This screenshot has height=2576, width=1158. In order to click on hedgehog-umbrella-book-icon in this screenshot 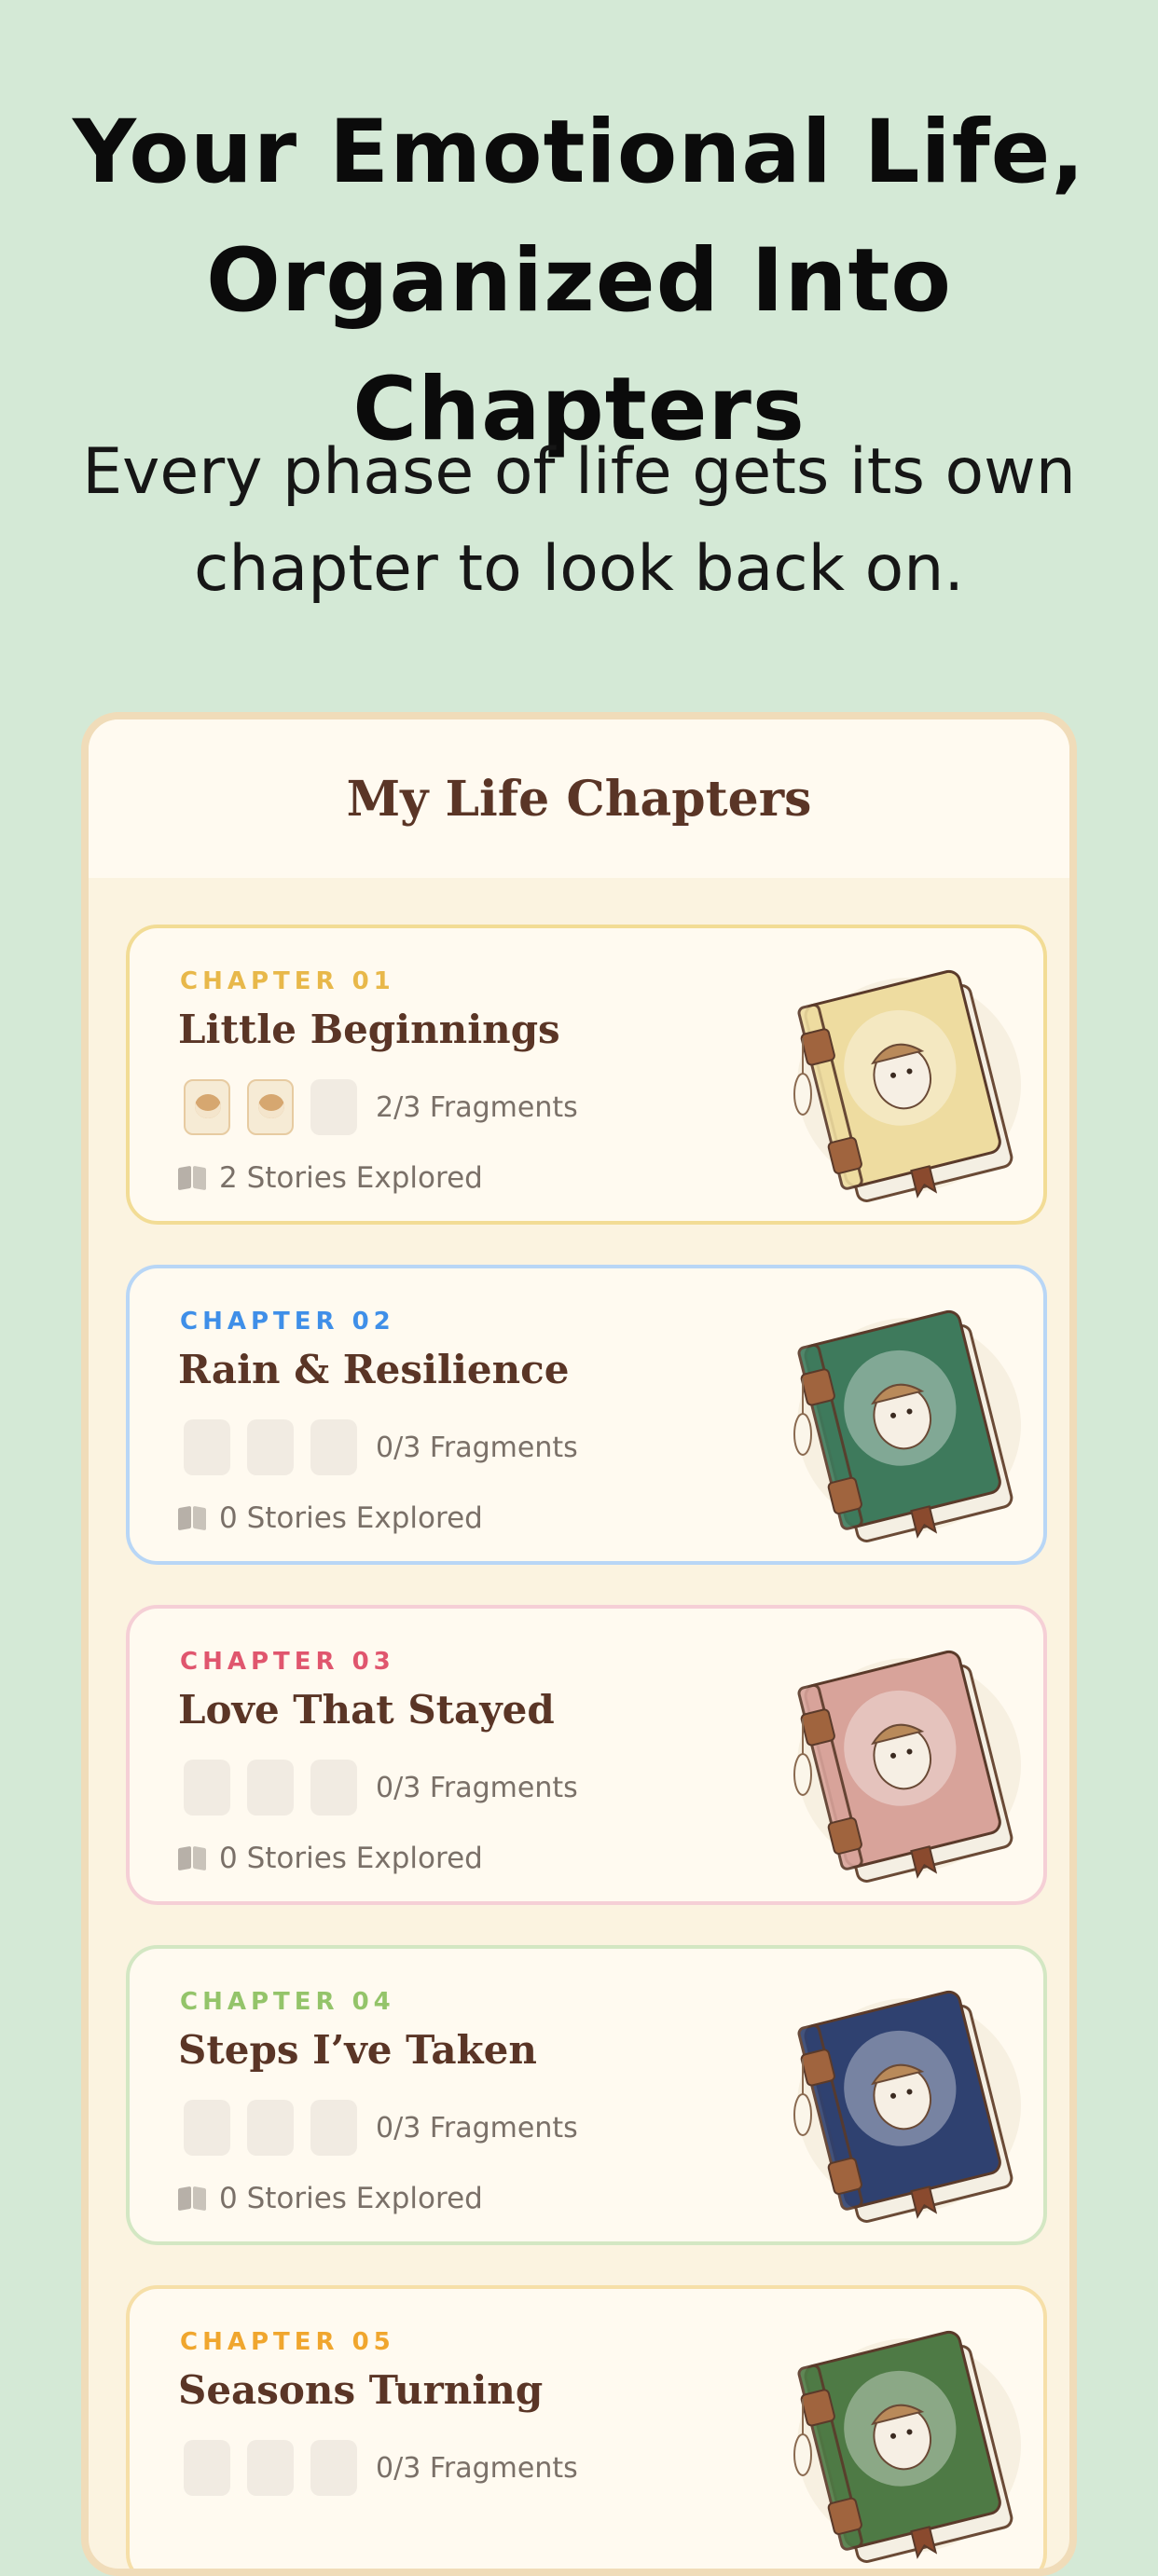, I will do `click(907, 1425)`.